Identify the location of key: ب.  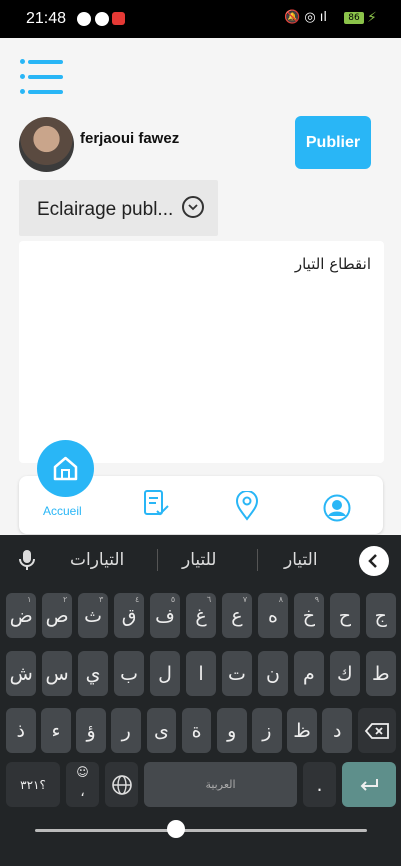
(129, 673).